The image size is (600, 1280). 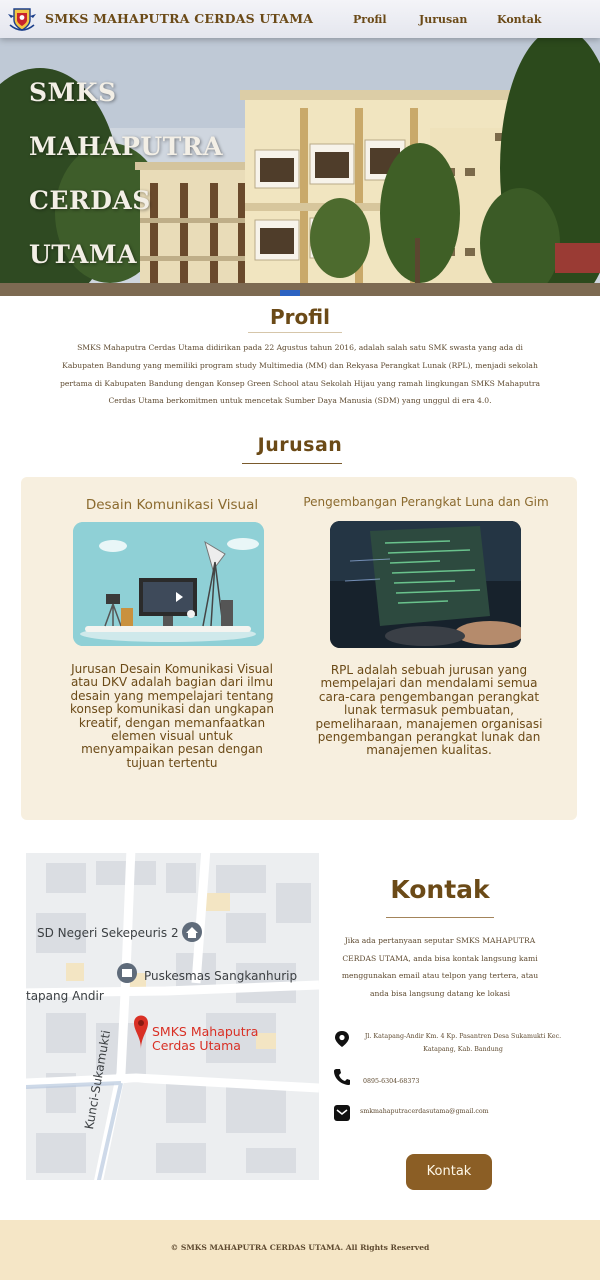 I want to click on map-school-line: Cerdas Utama, so click(x=196, y=1045).